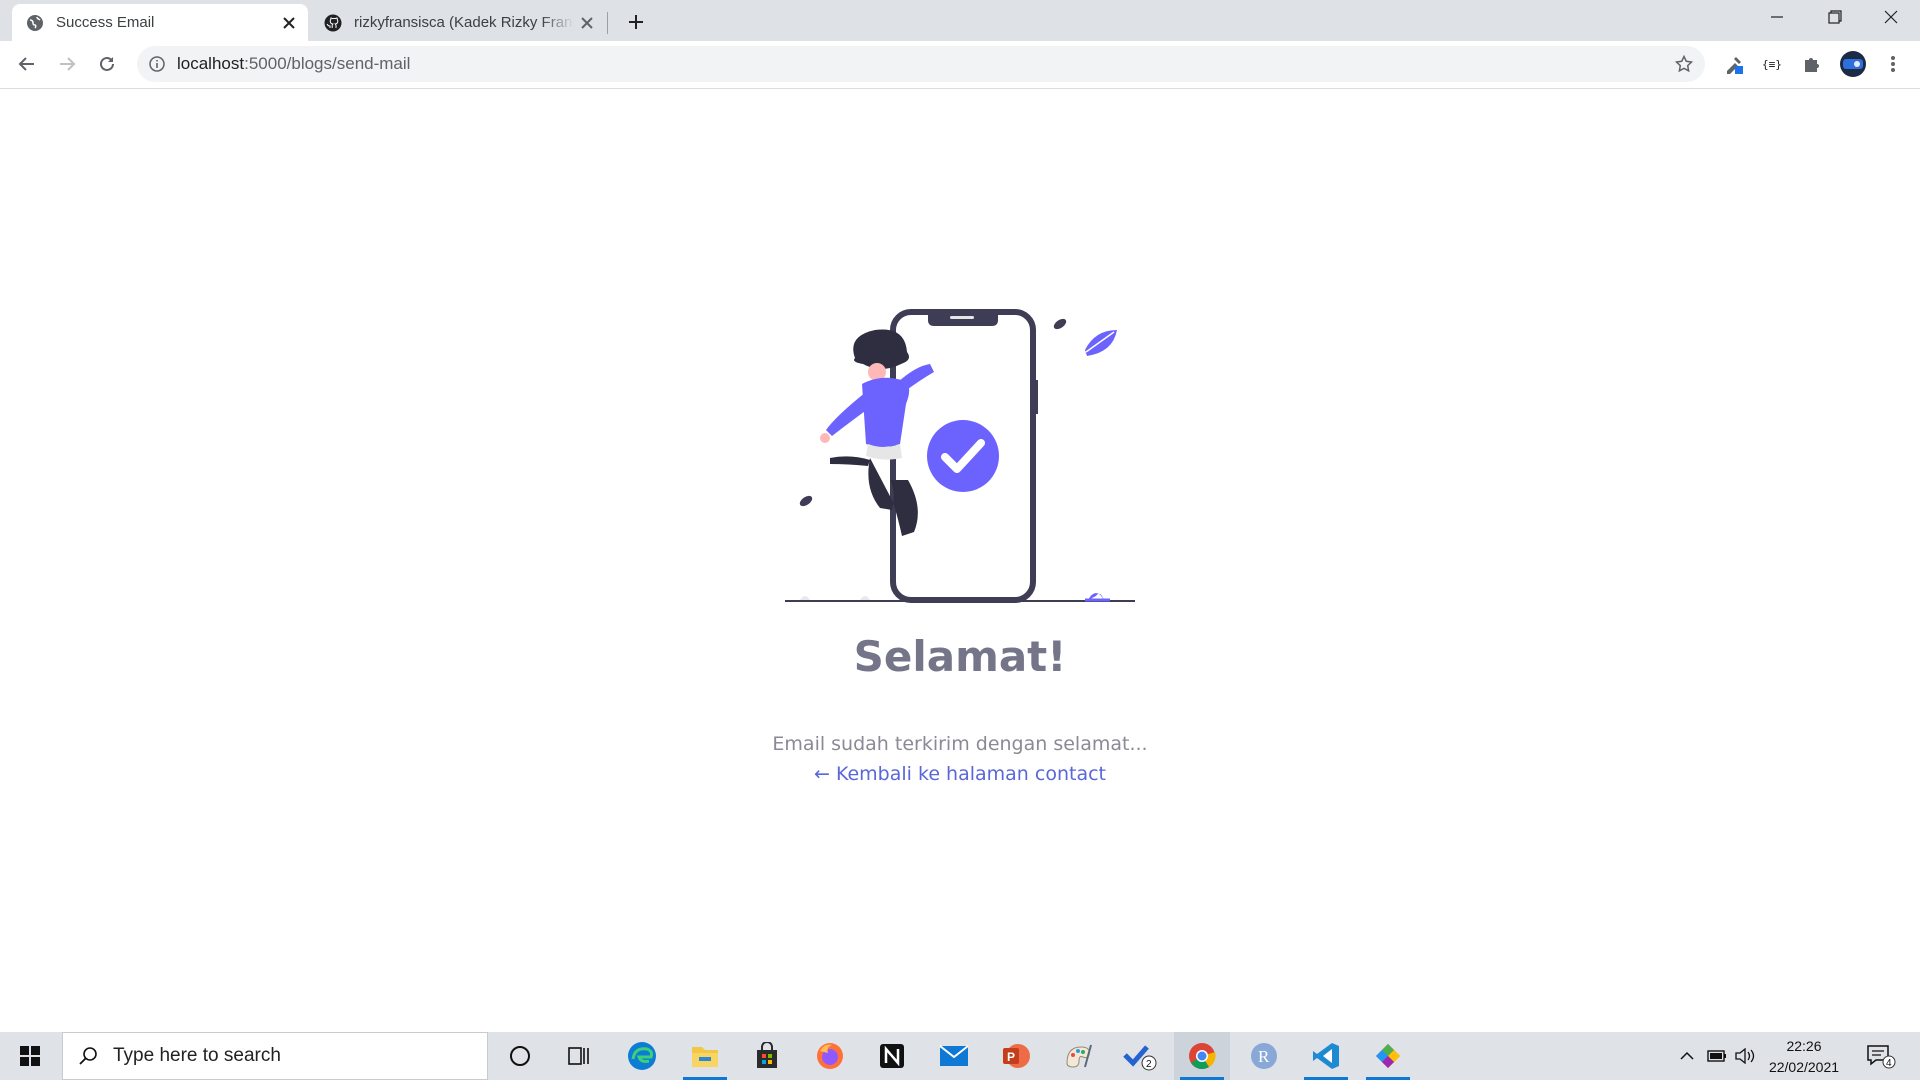 The height and width of the screenshot is (1080, 1920). I want to click on leaf-icon, so click(1101, 343).